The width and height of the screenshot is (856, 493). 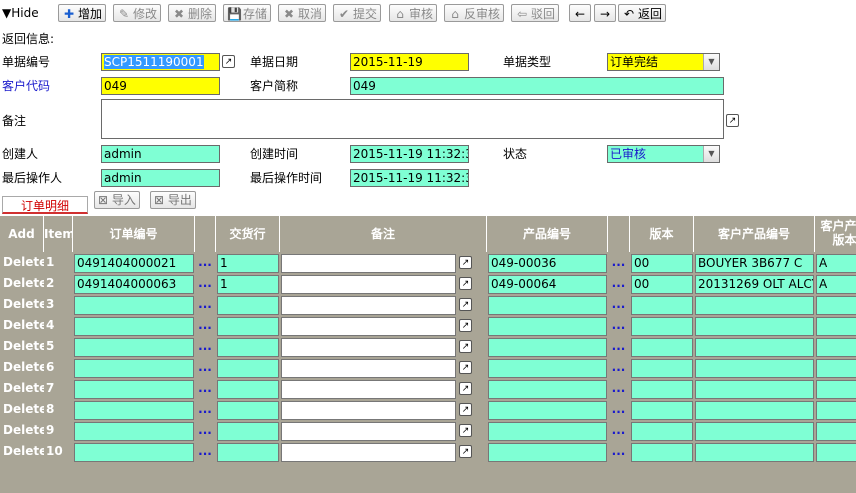 I want to click on doc-date-field: 2015-11-19, so click(x=409, y=62).